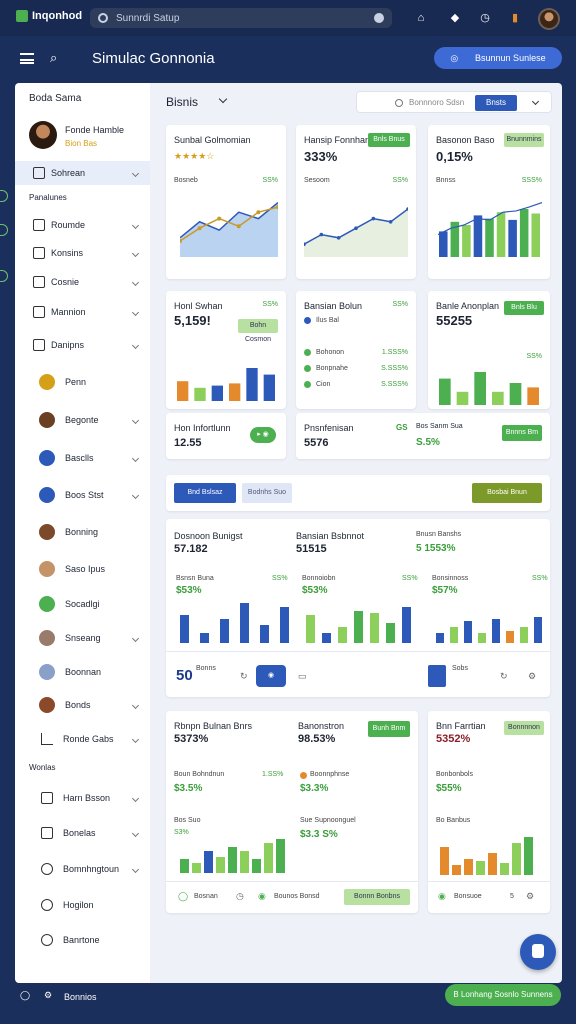  I want to click on sidebar-item: Banrtone, so click(82, 940).